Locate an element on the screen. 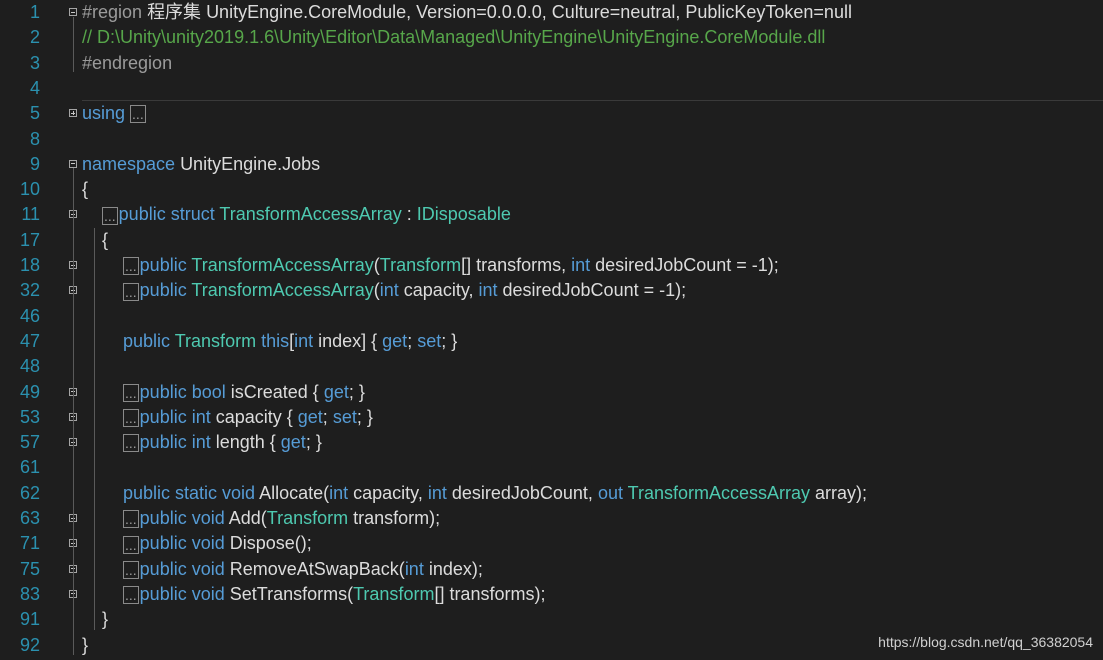 This screenshot has width=1103, height=660. line-number: 63 is located at coordinates (29, 518).